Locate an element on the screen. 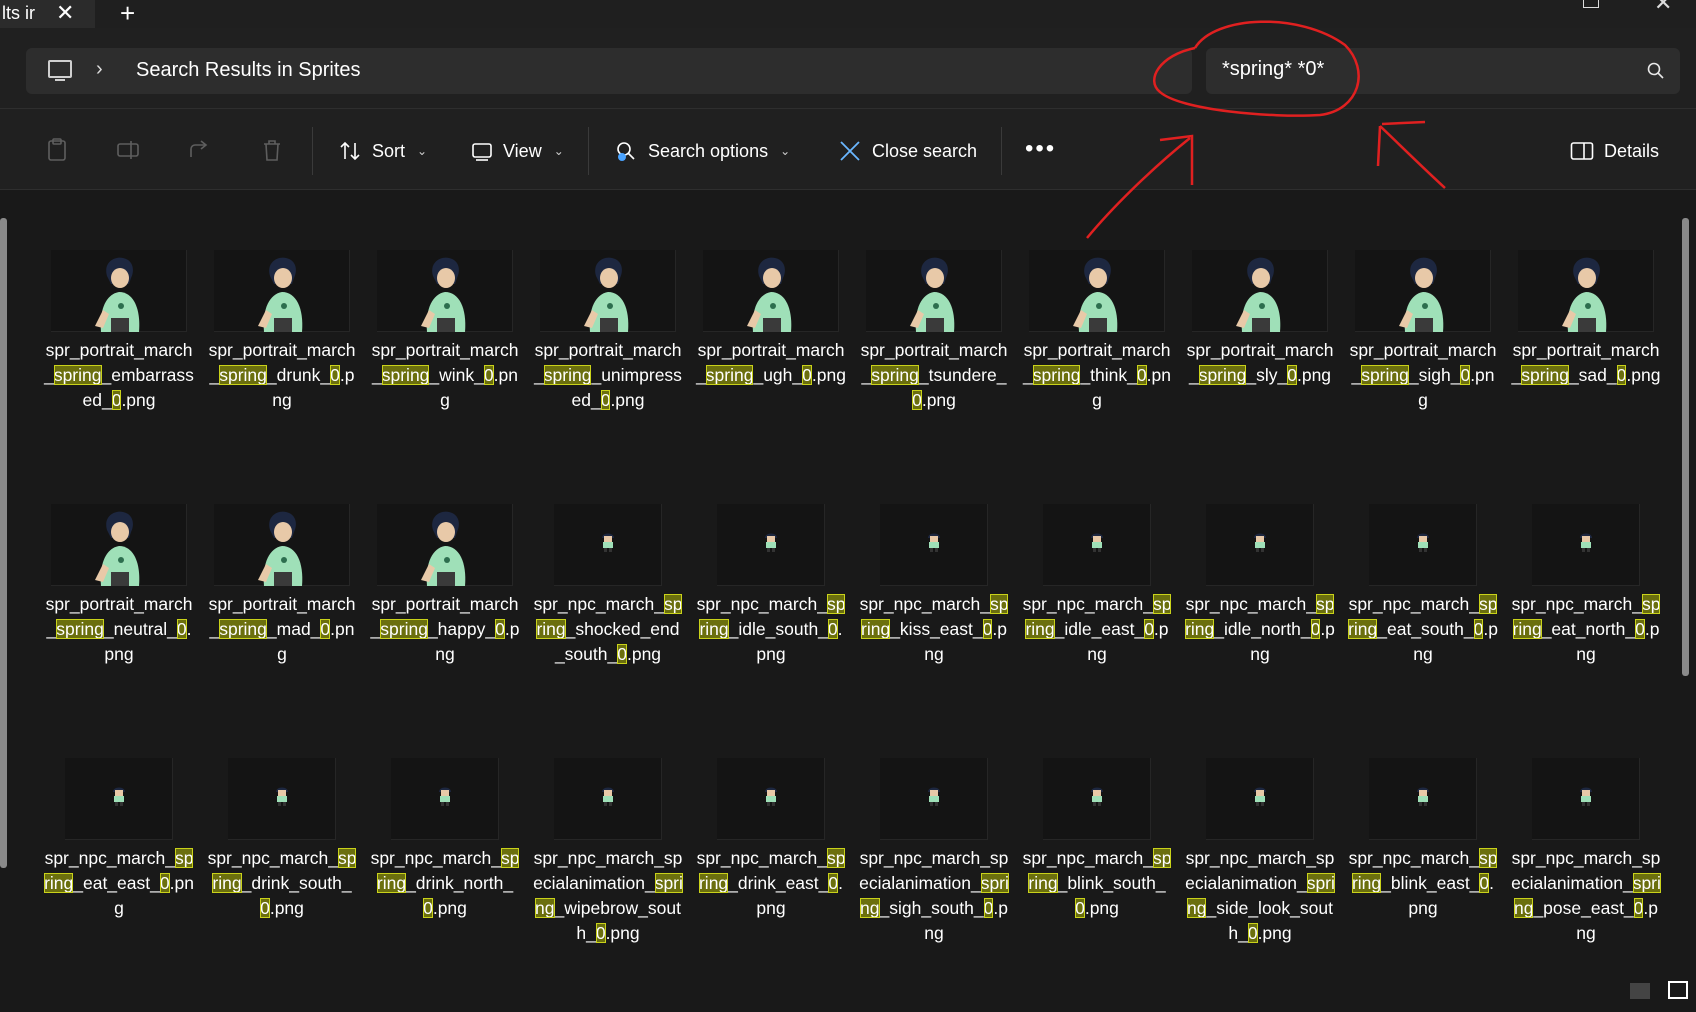  file-item: spr_npc_march_spring_idle_north_0.png is located at coordinates (1260, 631).